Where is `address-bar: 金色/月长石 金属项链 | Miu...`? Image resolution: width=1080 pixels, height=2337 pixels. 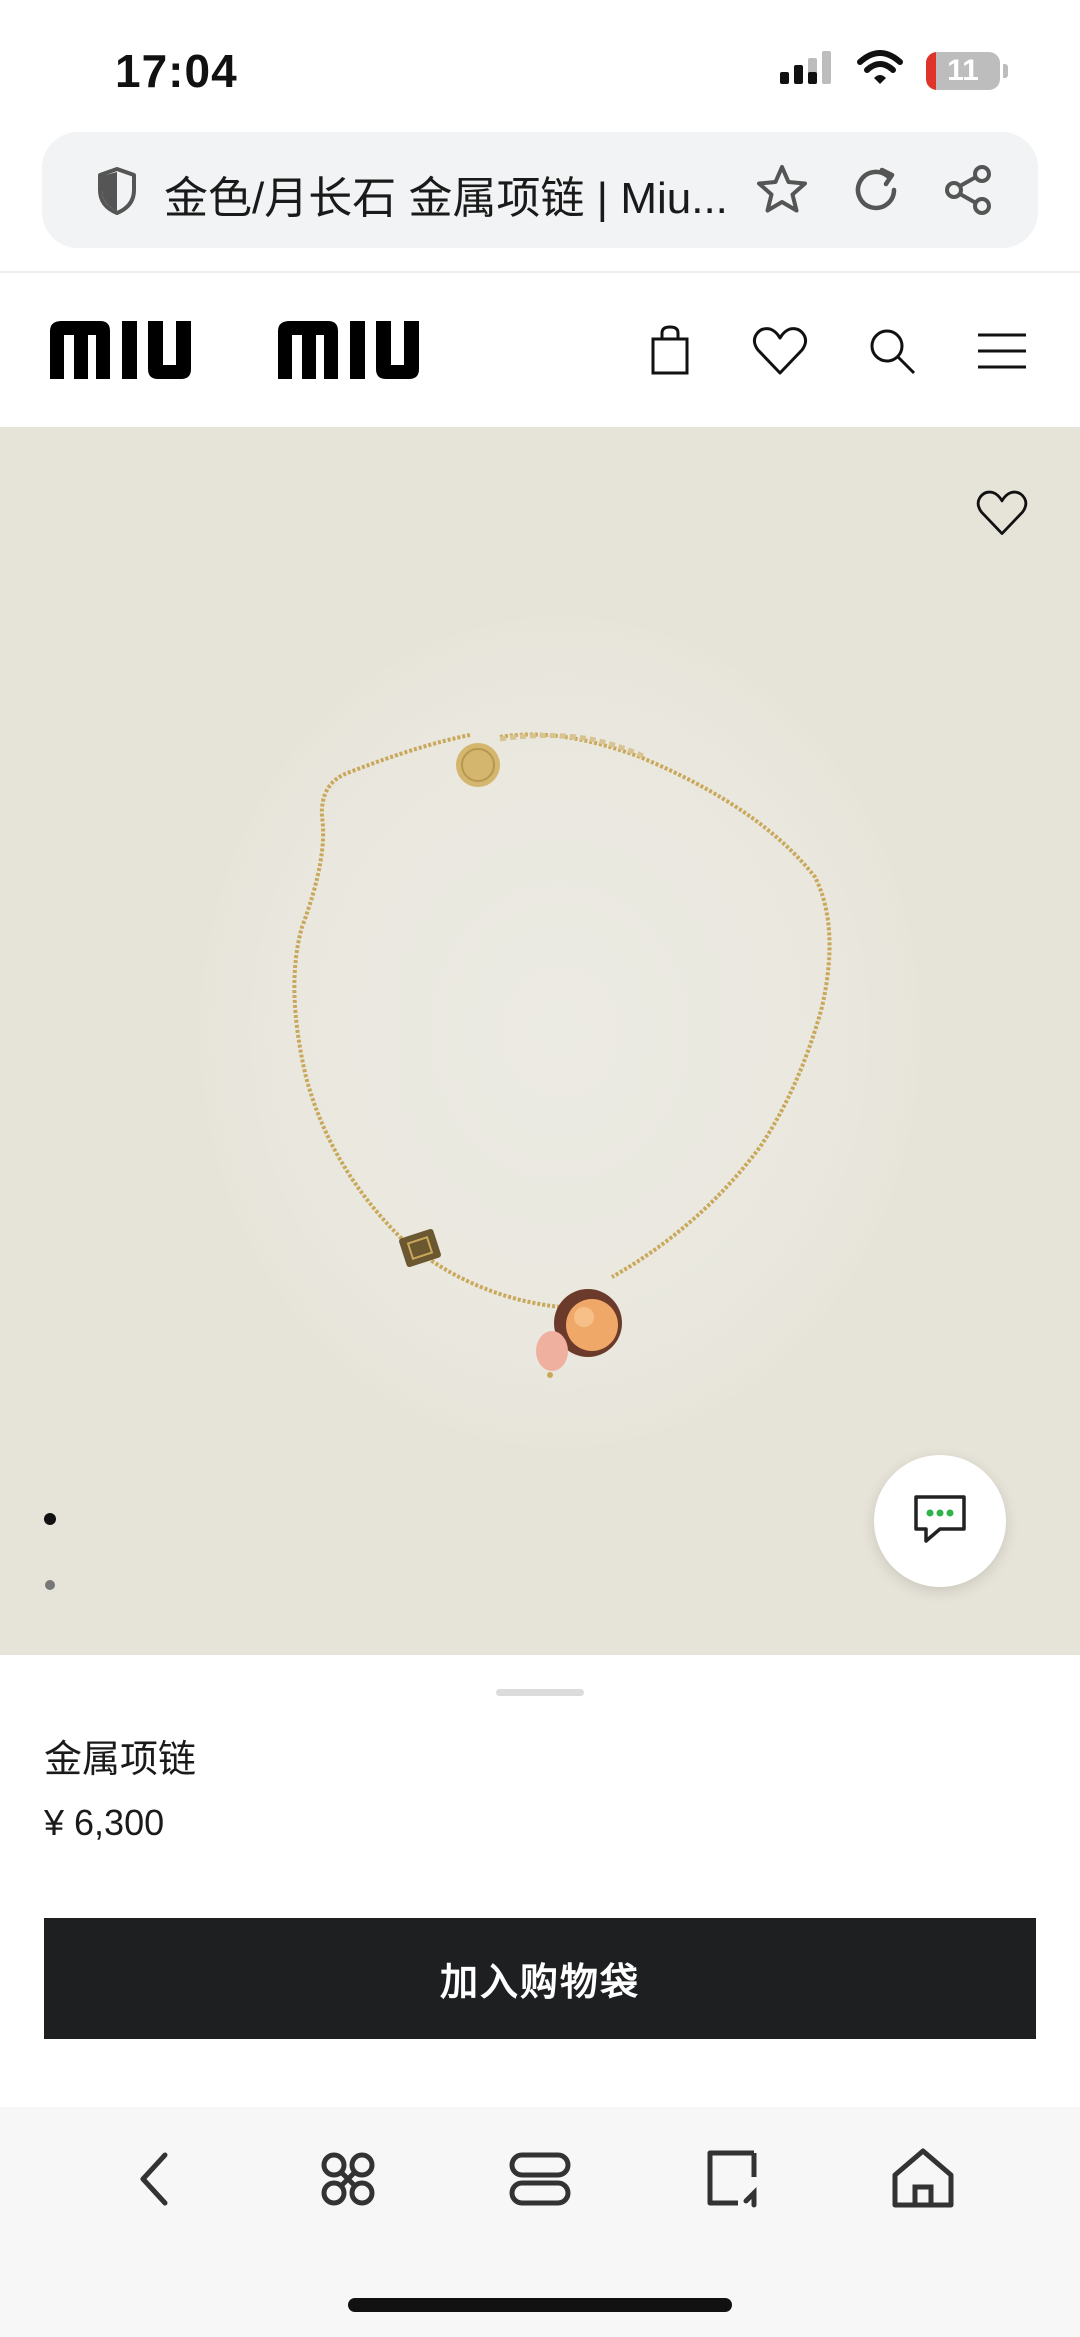
address-bar: 金色/月长石 金属项链 | Miu... is located at coordinates (540, 190).